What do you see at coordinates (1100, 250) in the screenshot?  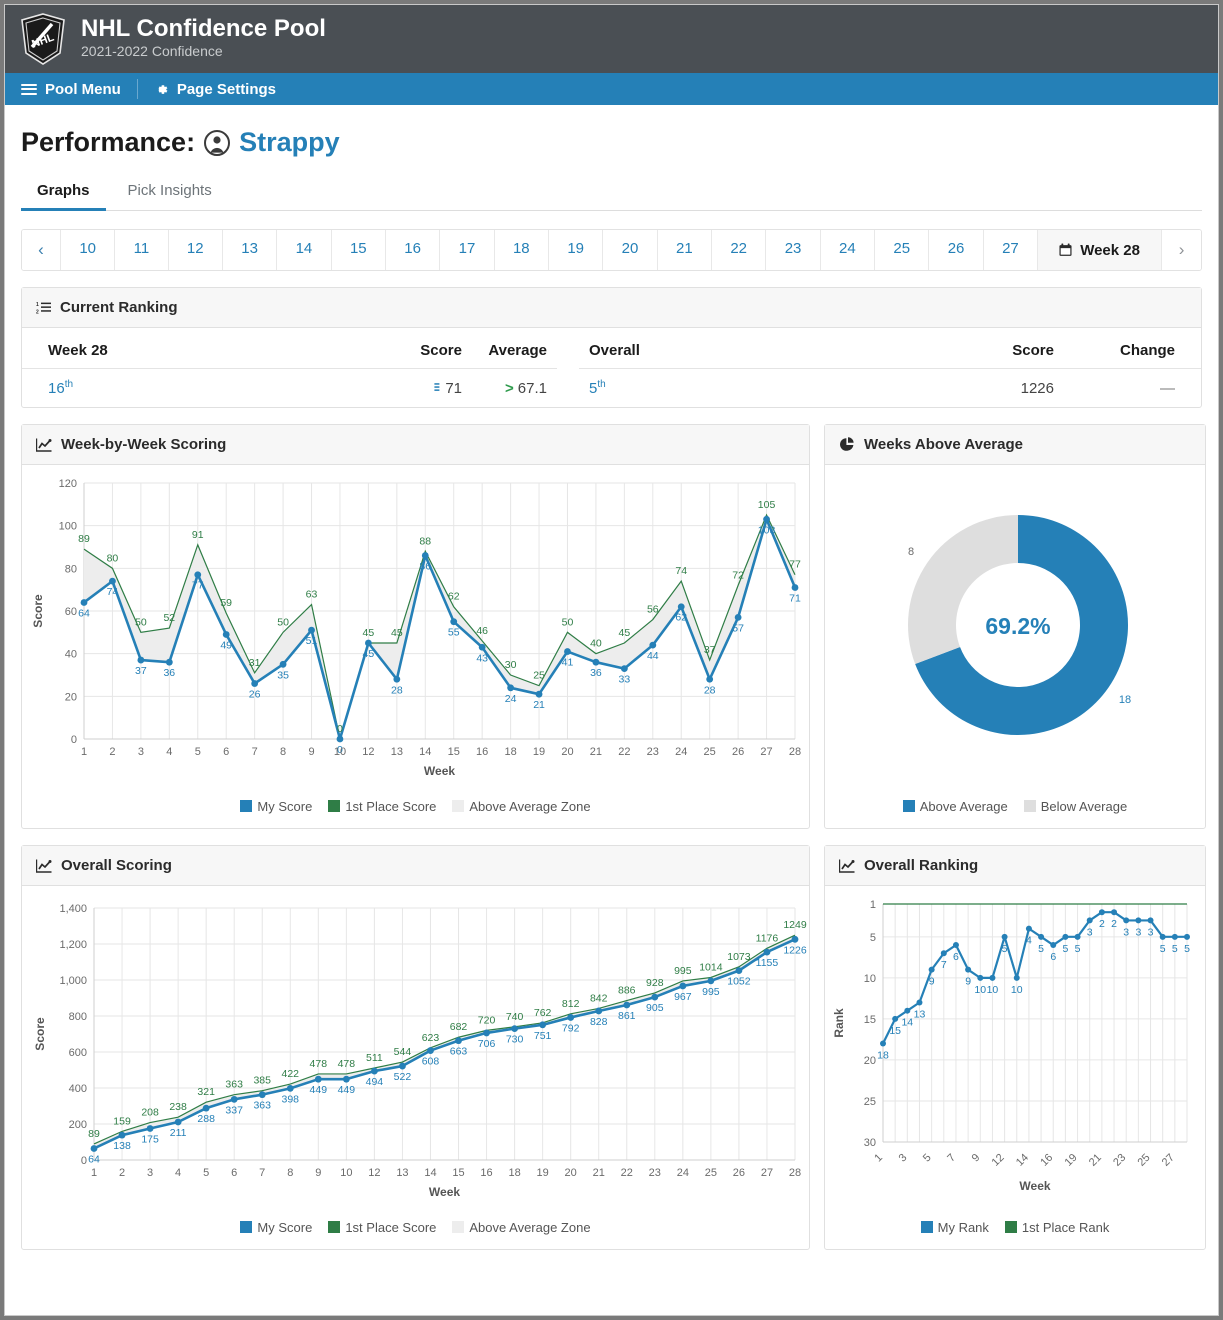 I see `week-tab-active: Week 28` at bounding box center [1100, 250].